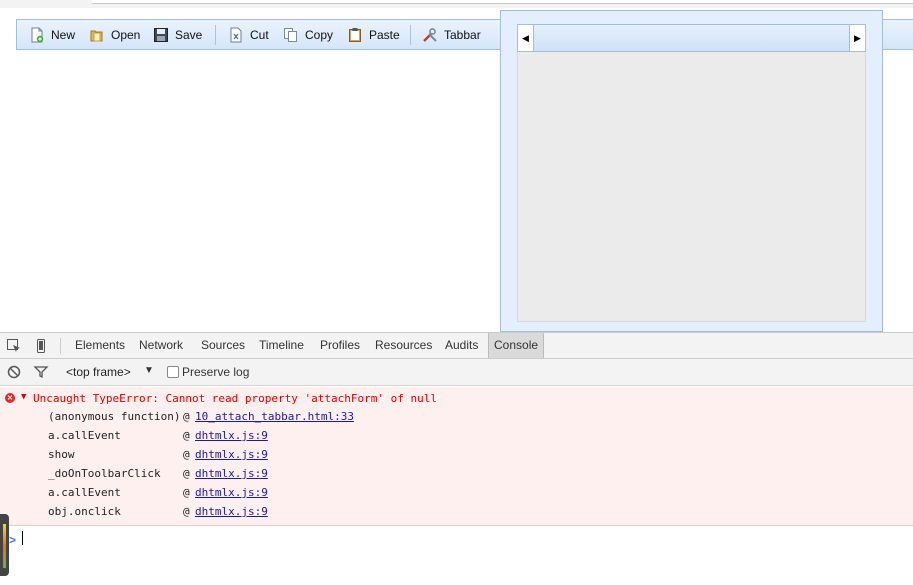 This screenshot has height=585, width=913. I want to click on tab-console: Console, so click(516, 345).